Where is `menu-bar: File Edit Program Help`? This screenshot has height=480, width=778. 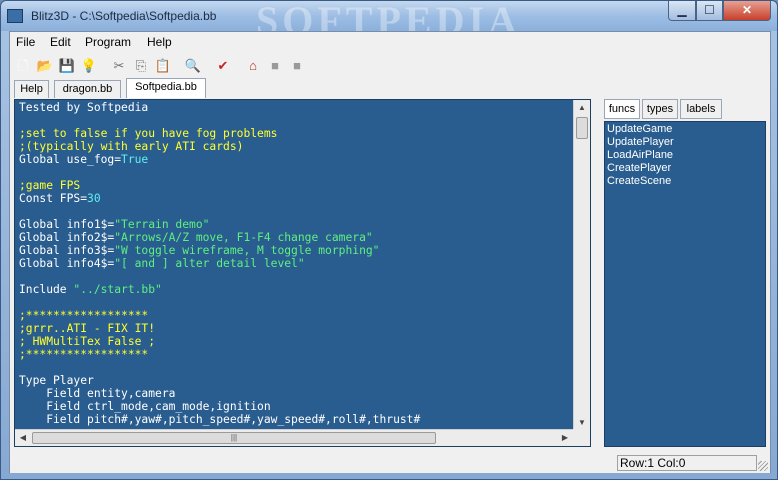
menu-bar: File Edit Program Help is located at coordinates (390, 42).